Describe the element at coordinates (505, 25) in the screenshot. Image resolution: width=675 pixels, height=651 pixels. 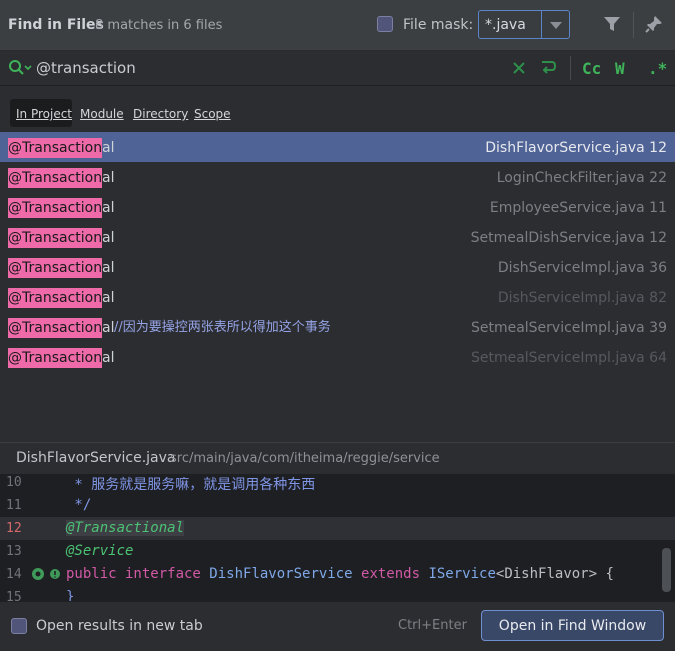
I see `file-mask-value: *.java` at that location.